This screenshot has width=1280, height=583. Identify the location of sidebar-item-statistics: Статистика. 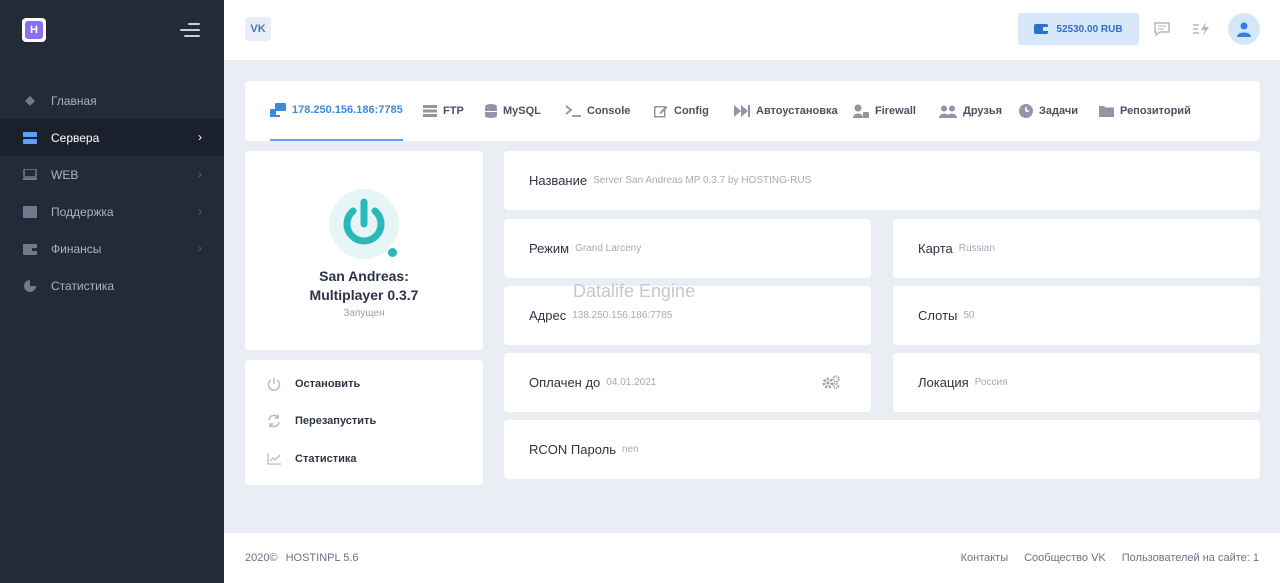
(112, 285).